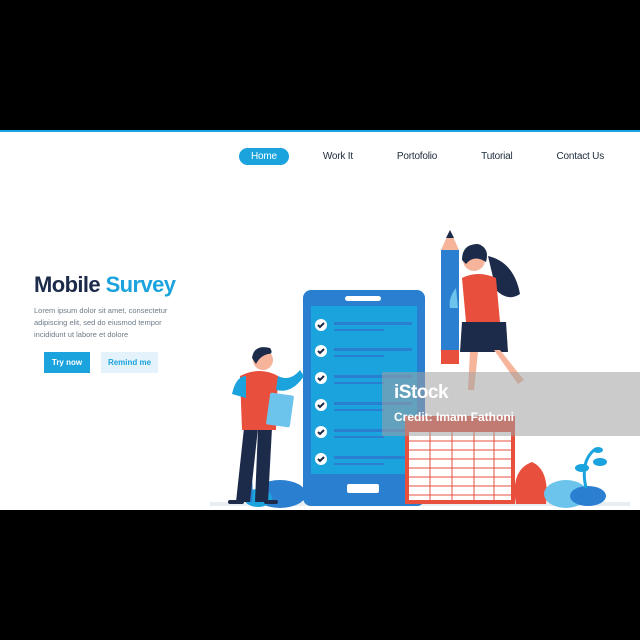  What do you see at coordinates (482, 310) in the screenshot?
I see `woman-with-pencil-icon` at bounding box center [482, 310].